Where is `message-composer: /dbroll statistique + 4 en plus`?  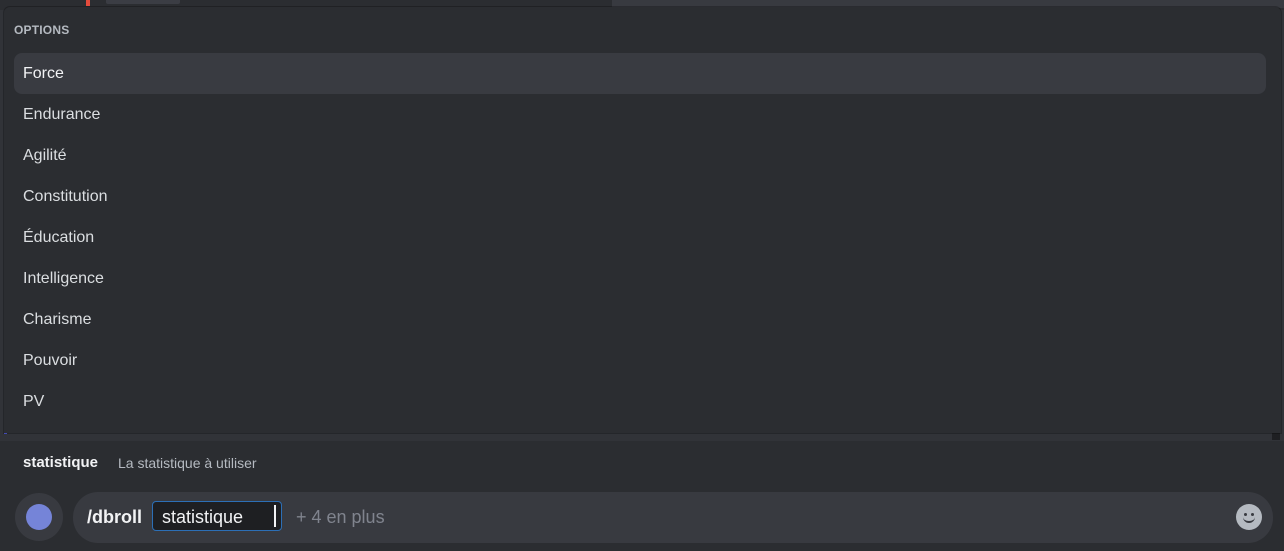 message-composer: /dbroll statistique + 4 en plus is located at coordinates (673, 517).